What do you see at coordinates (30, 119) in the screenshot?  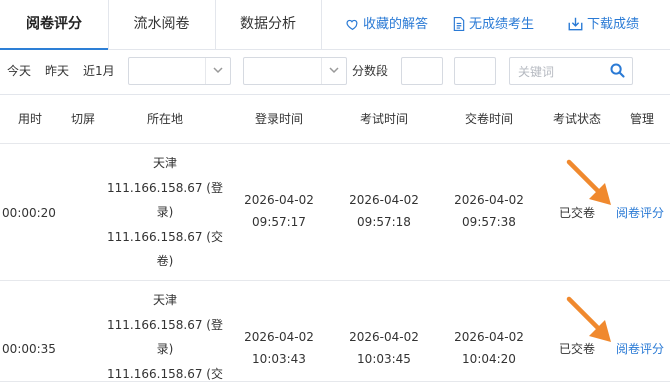 I see `col-duration: 用时` at bounding box center [30, 119].